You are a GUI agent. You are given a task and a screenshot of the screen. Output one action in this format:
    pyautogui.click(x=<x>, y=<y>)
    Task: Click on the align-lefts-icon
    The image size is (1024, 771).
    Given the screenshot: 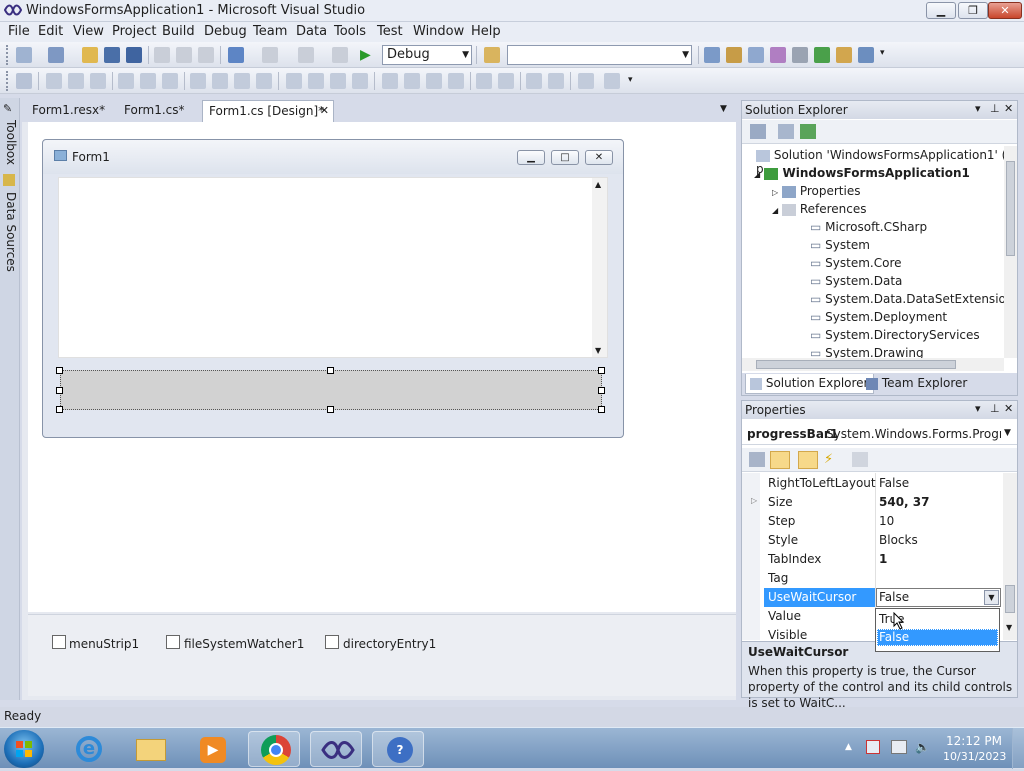 What is the action you would take?
    pyautogui.click(x=54, y=81)
    